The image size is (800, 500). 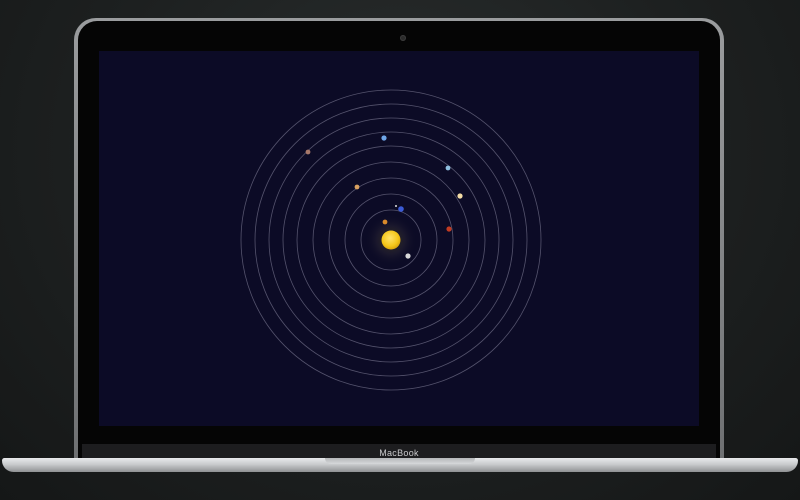 What do you see at coordinates (399, 453) in the screenshot?
I see `brand-label: MacBook` at bounding box center [399, 453].